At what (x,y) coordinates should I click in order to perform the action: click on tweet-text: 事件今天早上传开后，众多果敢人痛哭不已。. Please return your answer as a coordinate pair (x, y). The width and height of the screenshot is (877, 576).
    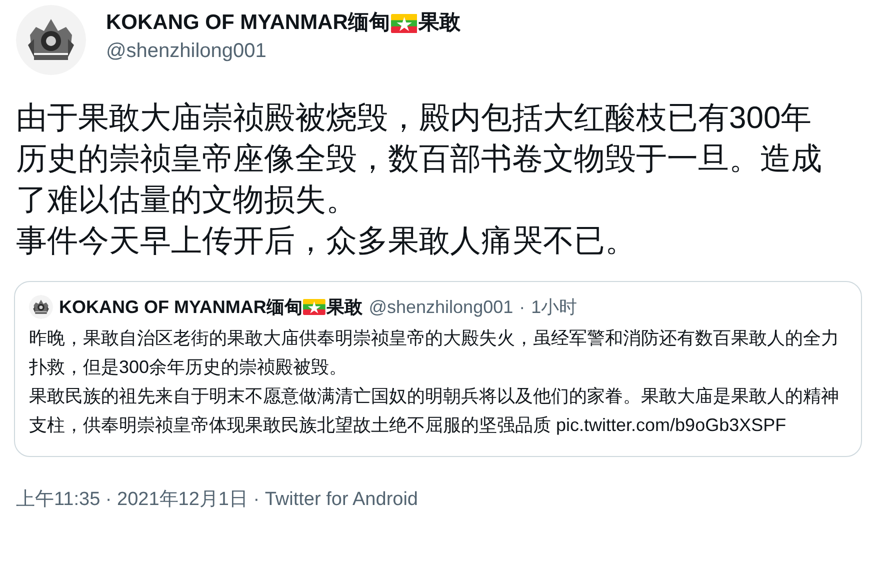
    Looking at the image, I should click on (326, 241).